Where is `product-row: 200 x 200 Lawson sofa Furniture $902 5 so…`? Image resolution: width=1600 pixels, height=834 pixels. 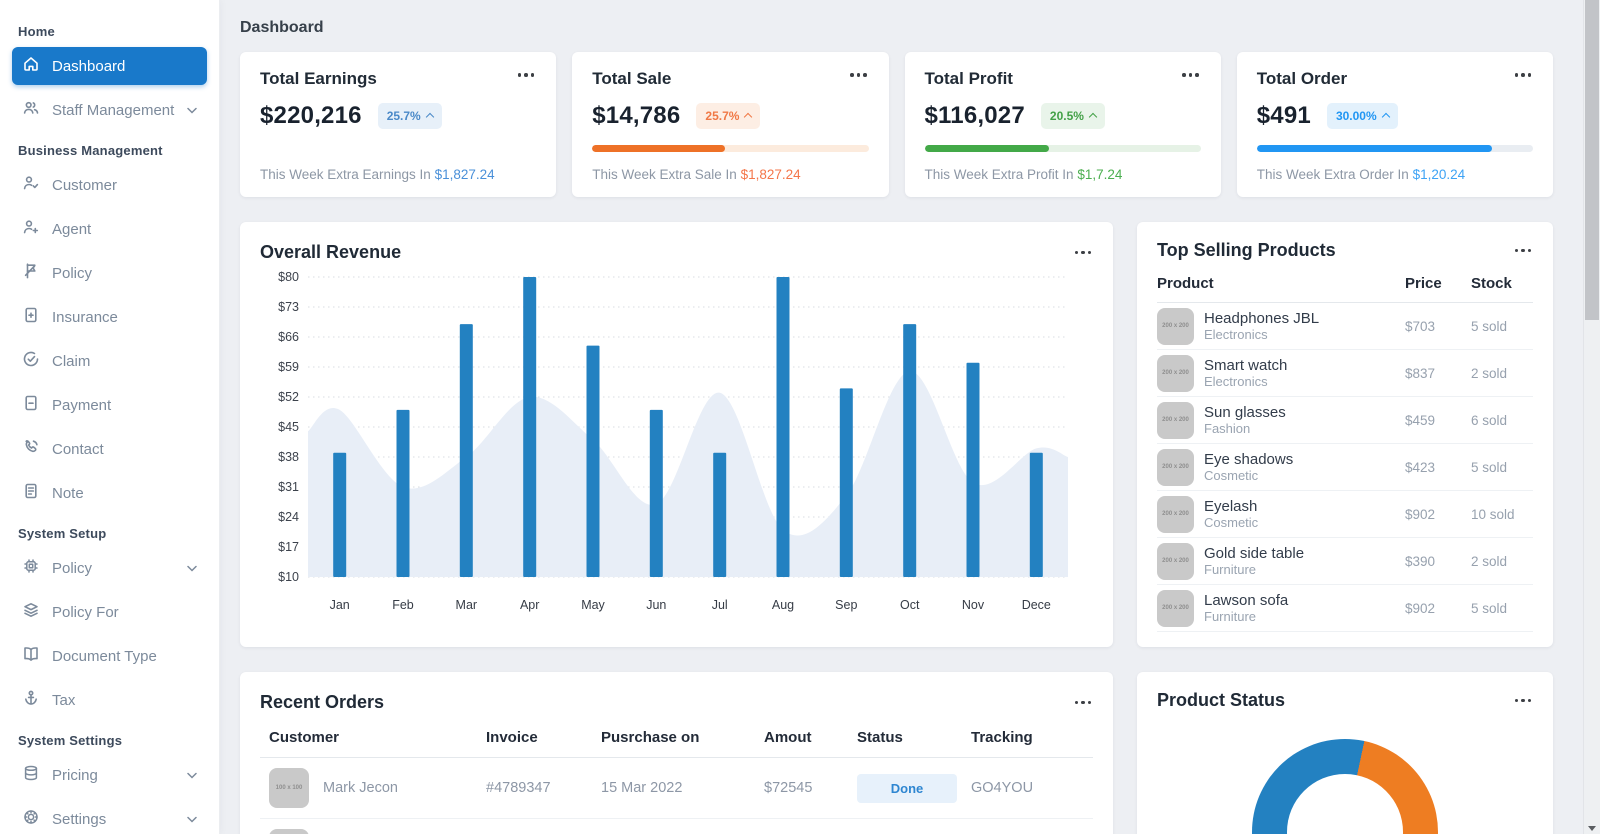
product-row: 200 x 200 Lawson sofa Furniture $902 5 so… is located at coordinates (1345, 608).